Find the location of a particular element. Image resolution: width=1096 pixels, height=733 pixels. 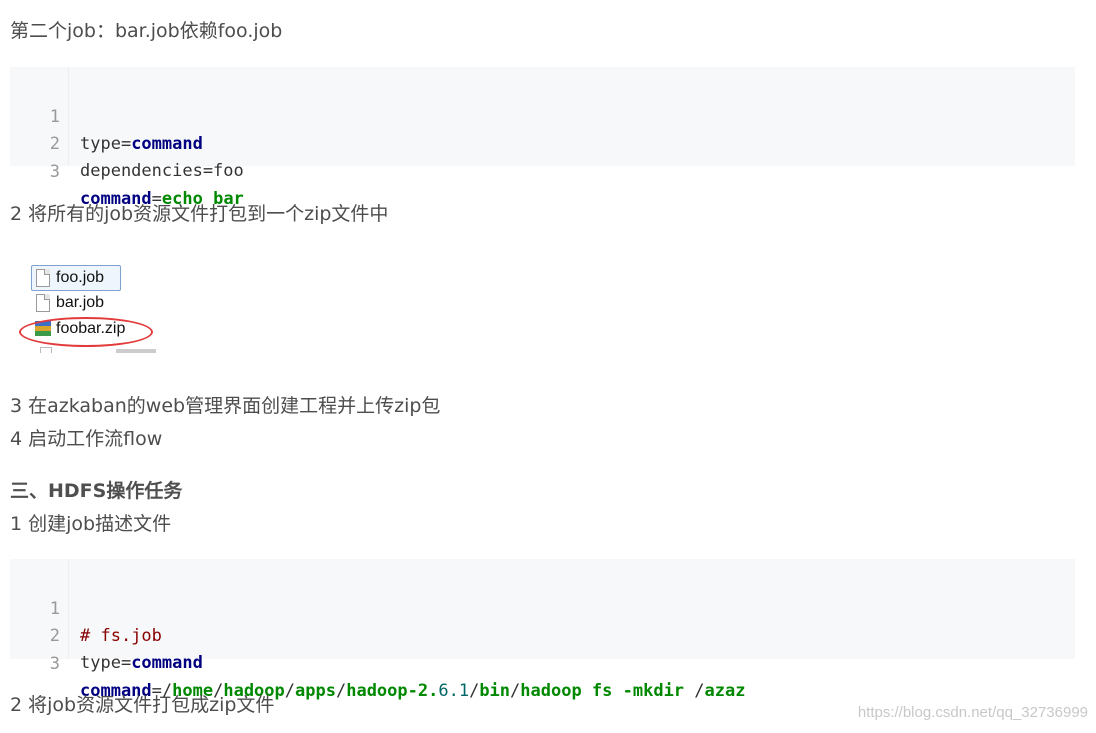

paragraph-second-job: 第二个job：bar.job依赖foo.job is located at coordinates (146, 31).